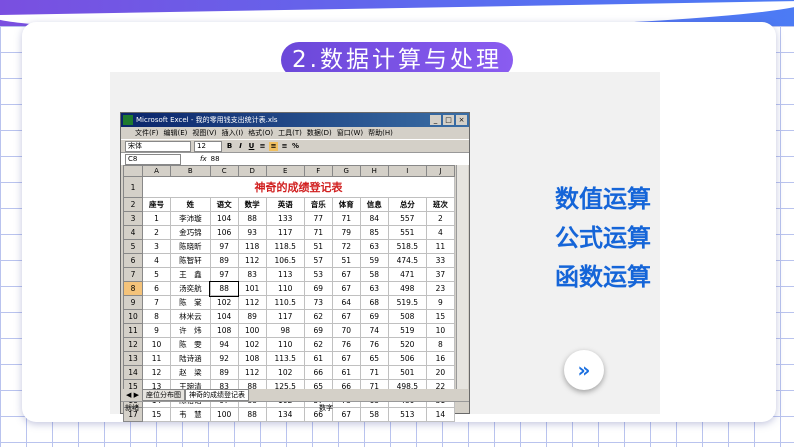 Image resolution: width=794 pixels, height=447 pixels. Describe the element at coordinates (190, 330) in the screenshot. I see `cell: 许 炜` at that location.